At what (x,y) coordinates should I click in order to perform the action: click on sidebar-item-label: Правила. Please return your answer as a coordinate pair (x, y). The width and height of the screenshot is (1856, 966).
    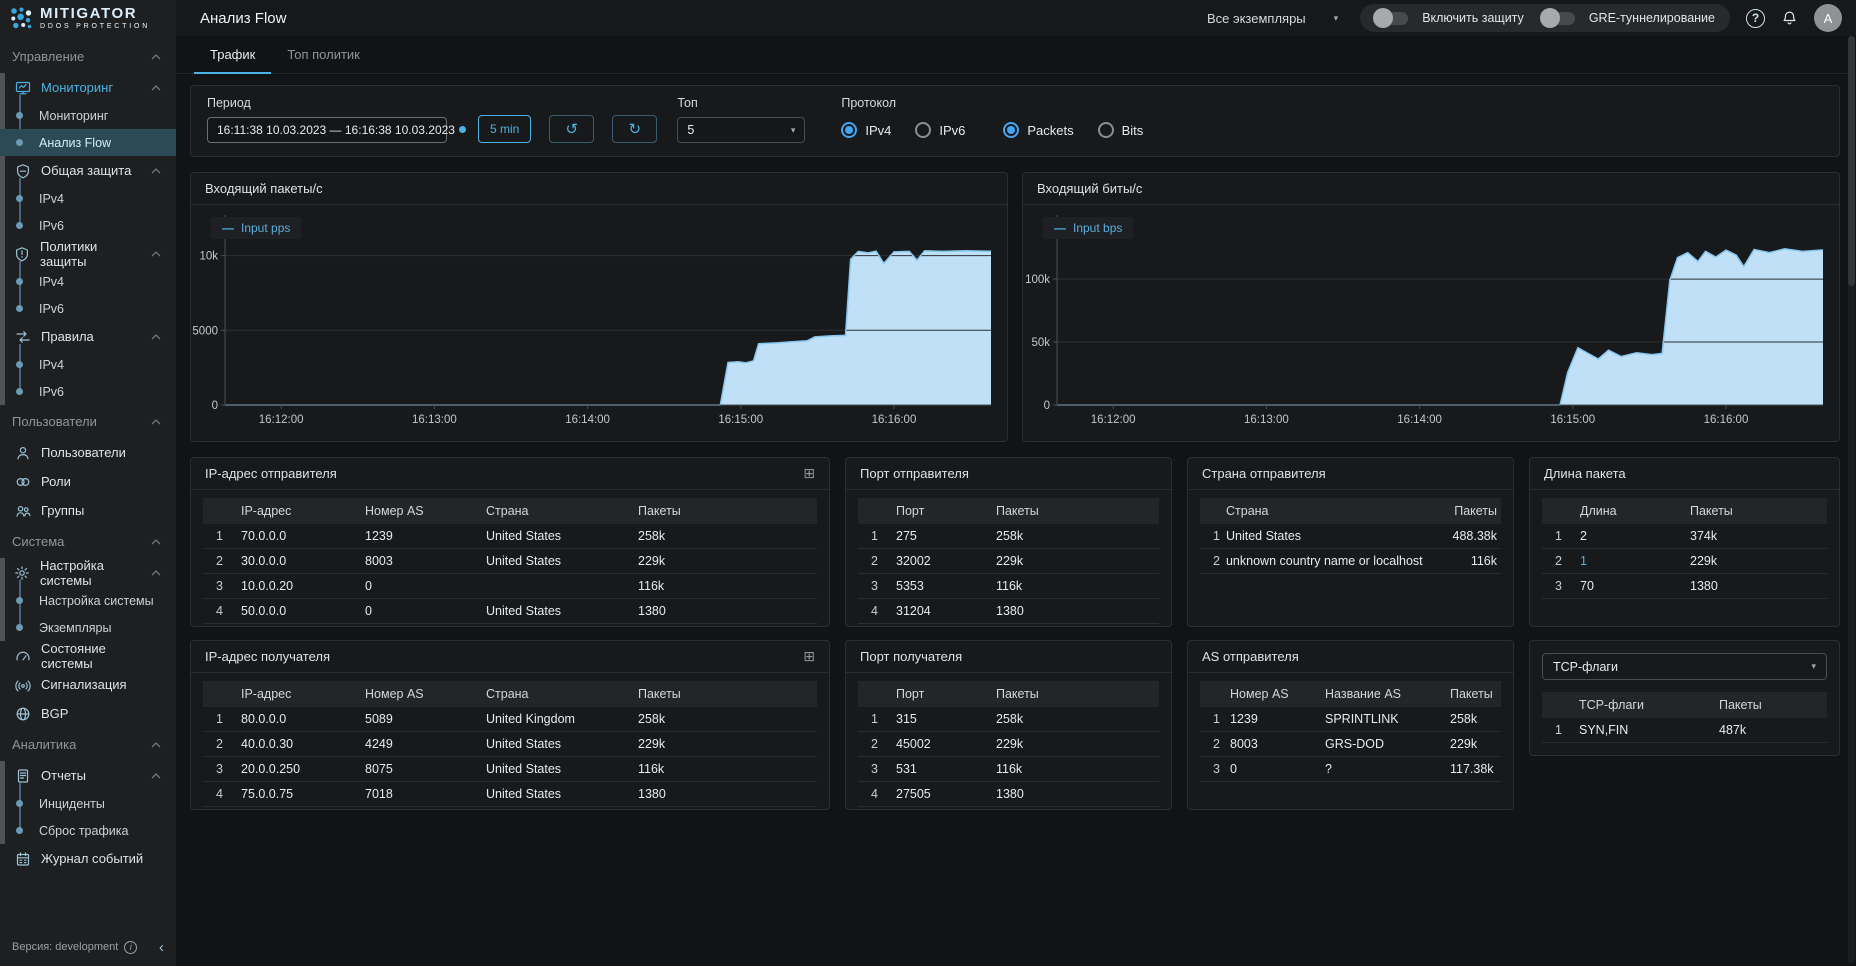
    Looking at the image, I should click on (67, 336).